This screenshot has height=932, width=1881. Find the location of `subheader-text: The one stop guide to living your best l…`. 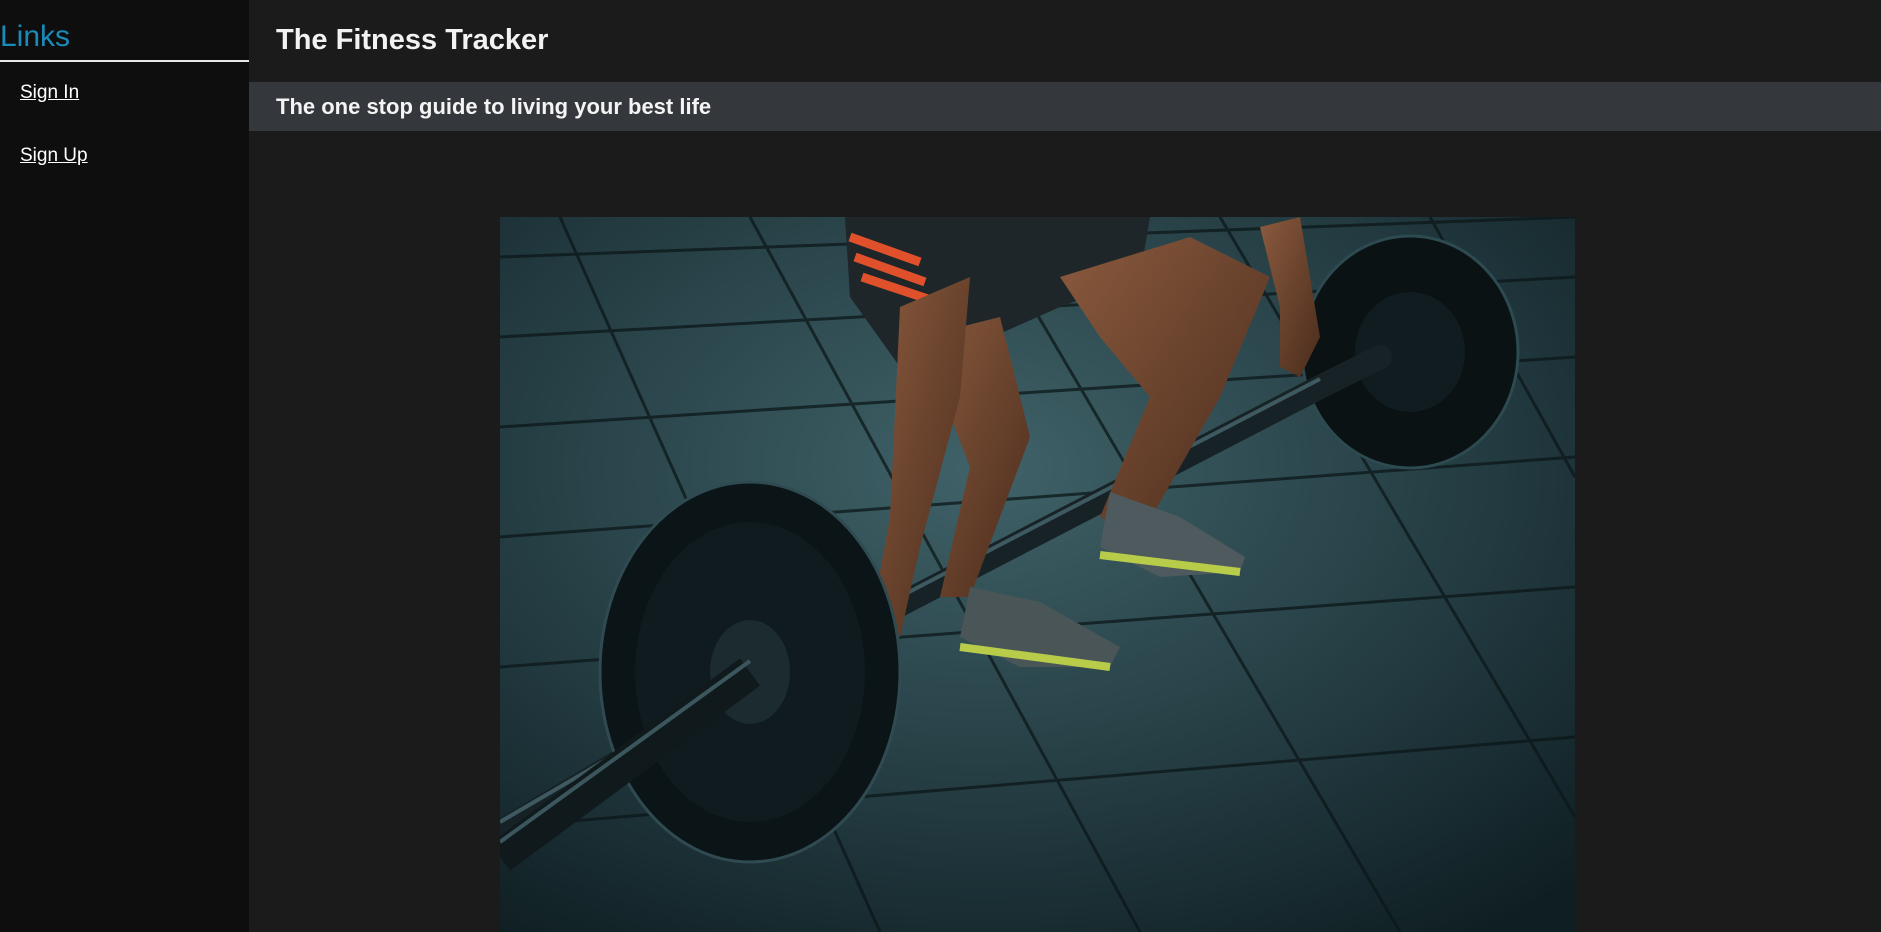

subheader-text: The one stop guide to living your best l… is located at coordinates (494, 106).